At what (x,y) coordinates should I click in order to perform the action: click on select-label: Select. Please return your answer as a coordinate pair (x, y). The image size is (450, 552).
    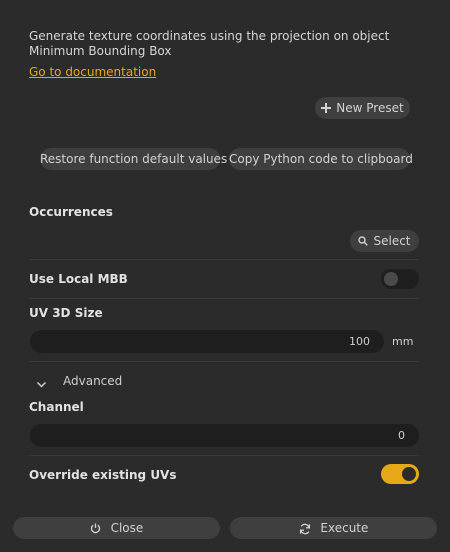
    Looking at the image, I should click on (392, 241).